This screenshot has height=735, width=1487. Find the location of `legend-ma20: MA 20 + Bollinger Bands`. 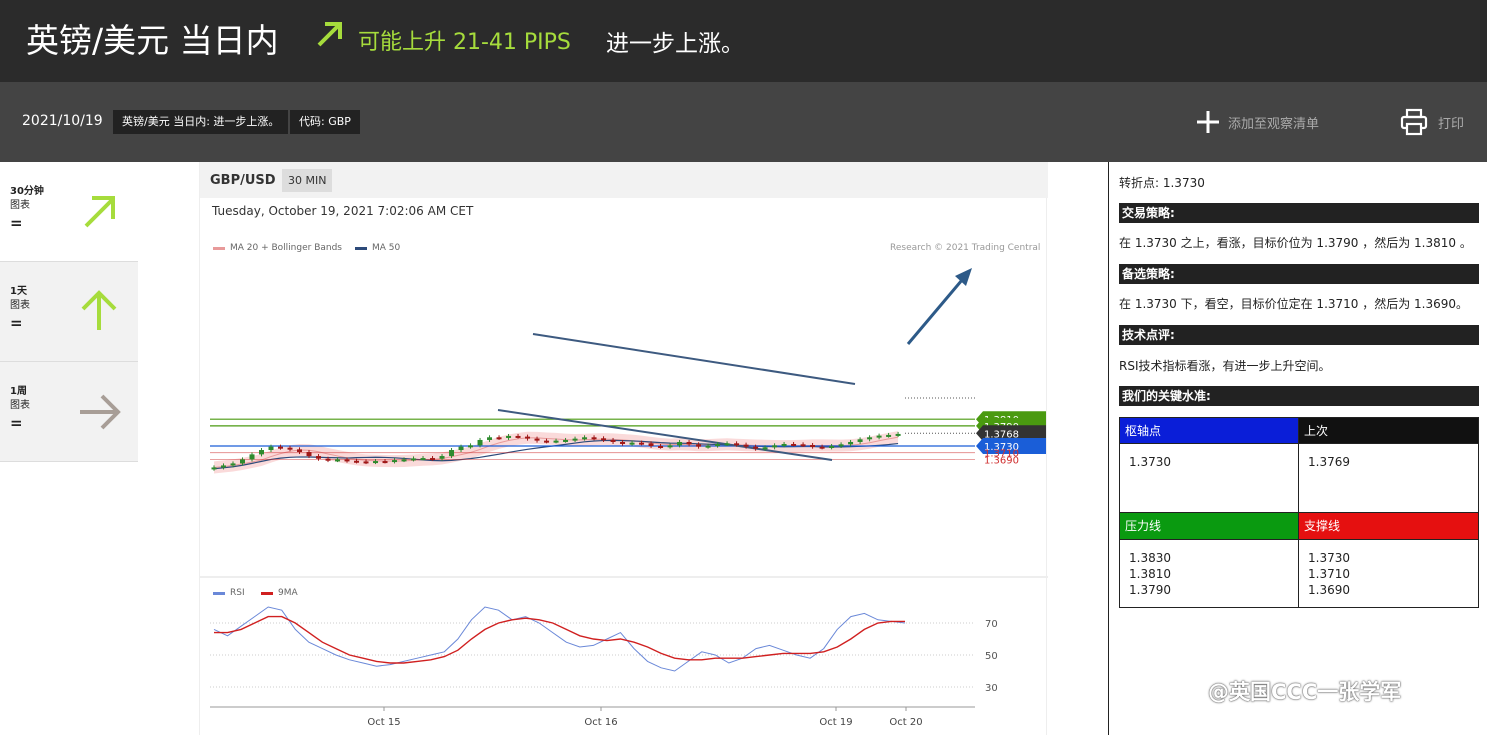

legend-ma20: MA 20 + Bollinger Bands is located at coordinates (277, 248).